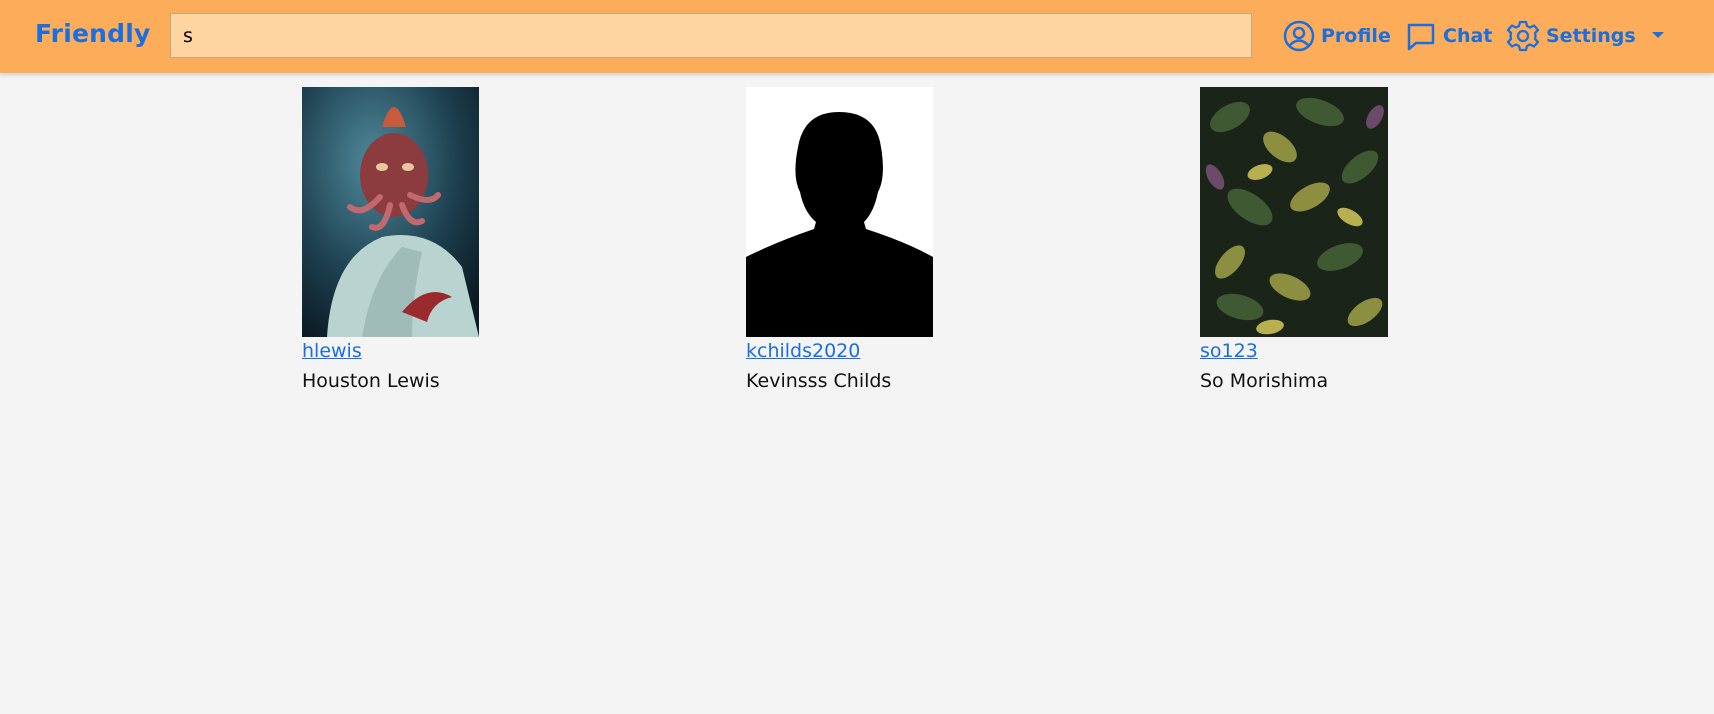 This screenshot has width=1714, height=714. Describe the element at coordinates (819, 381) in the screenshot. I see `user-full-name: Kevinsss Childs` at that location.